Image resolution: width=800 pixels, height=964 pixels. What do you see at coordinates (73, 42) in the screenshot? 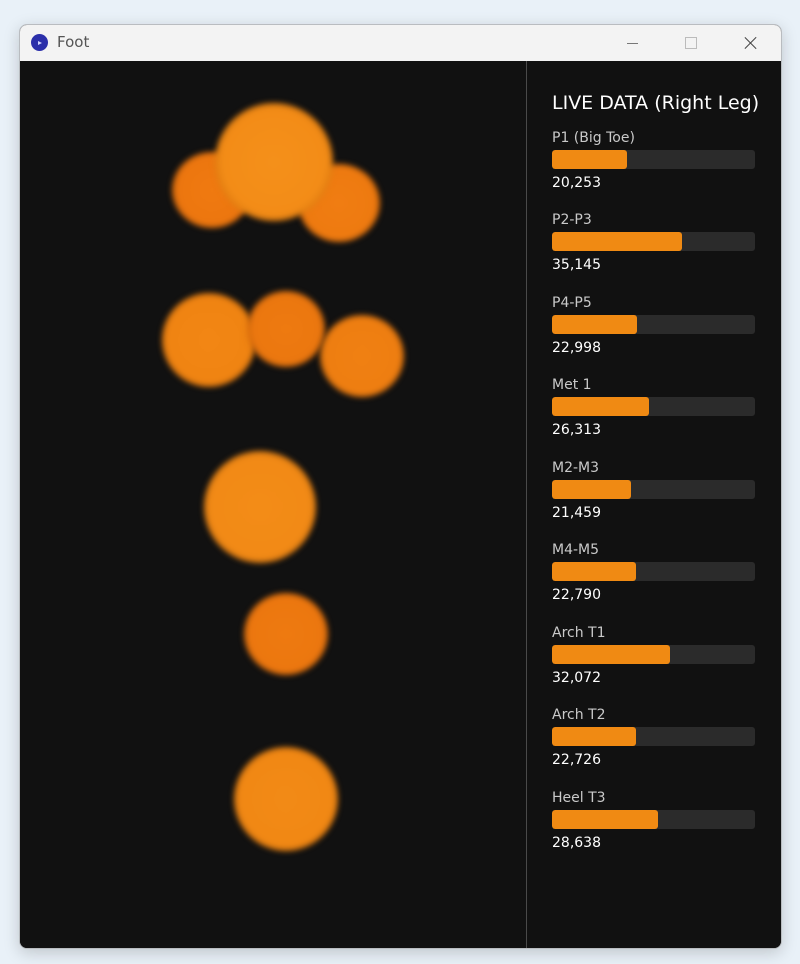
I see `window-title: Foot` at bounding box center [73, 42].